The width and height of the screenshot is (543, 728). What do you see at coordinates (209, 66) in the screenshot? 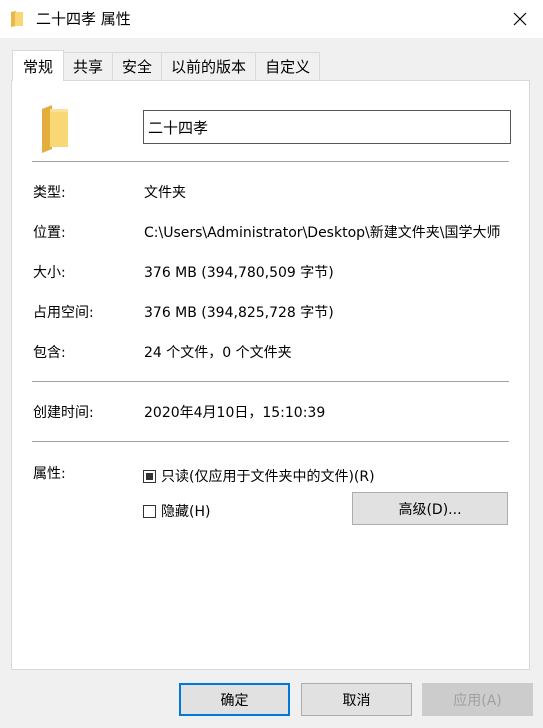
I see `tab-previous-versions: 以前的版本` at bounding box center [209, 66].